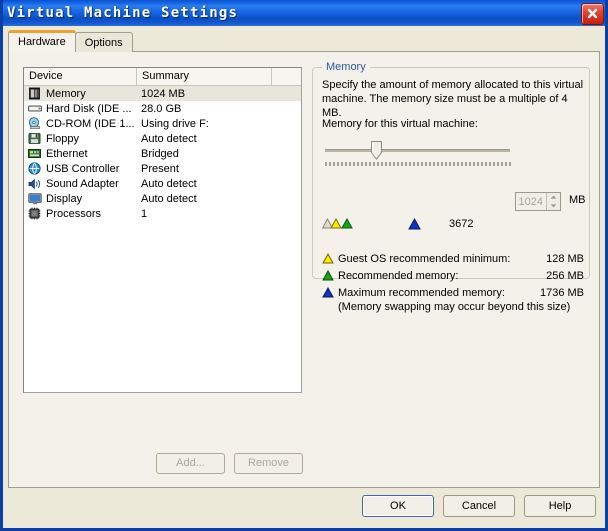 The image size is (608, 531). I want to click on column-header-device: Device, so click(80, 76).